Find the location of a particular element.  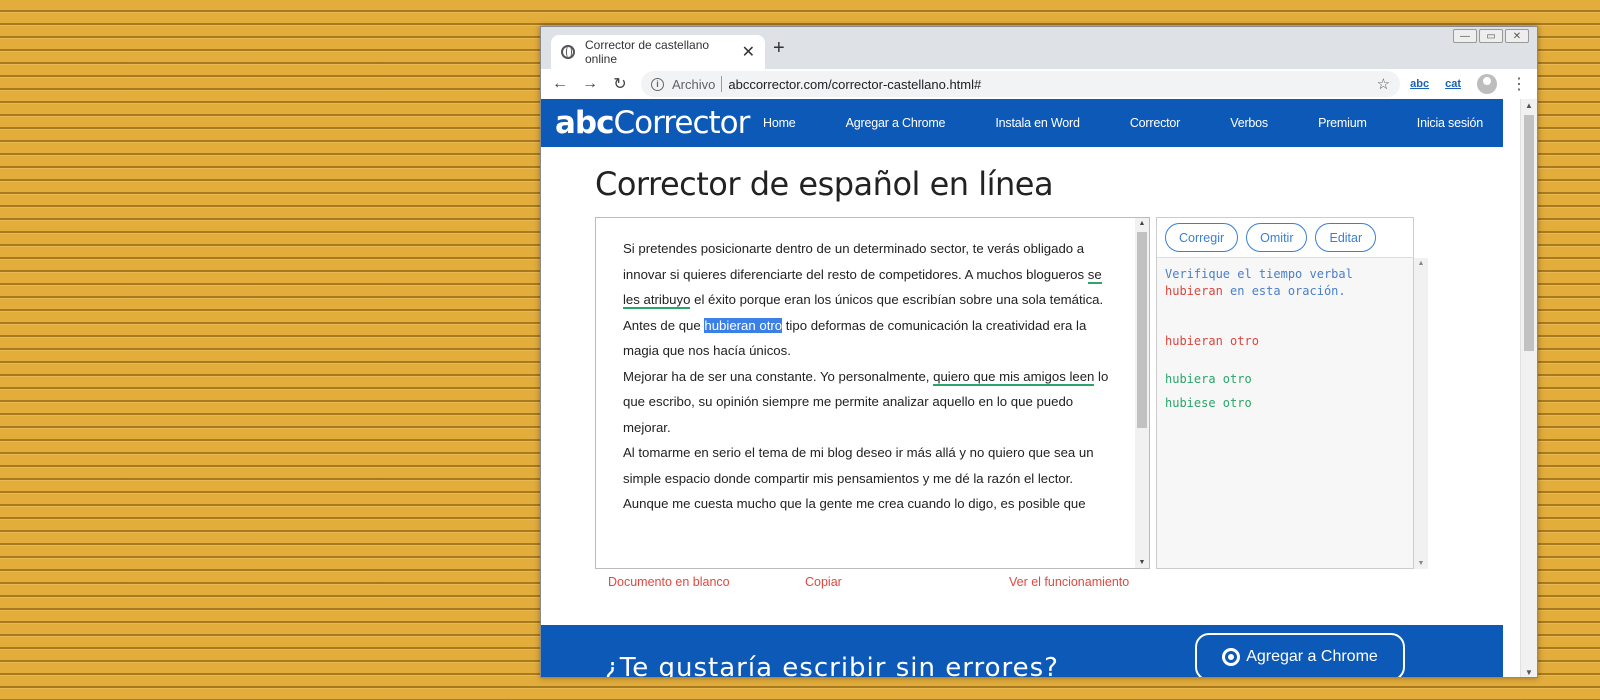

editor-scroll-thumb is located at coordinates (1142, 330).